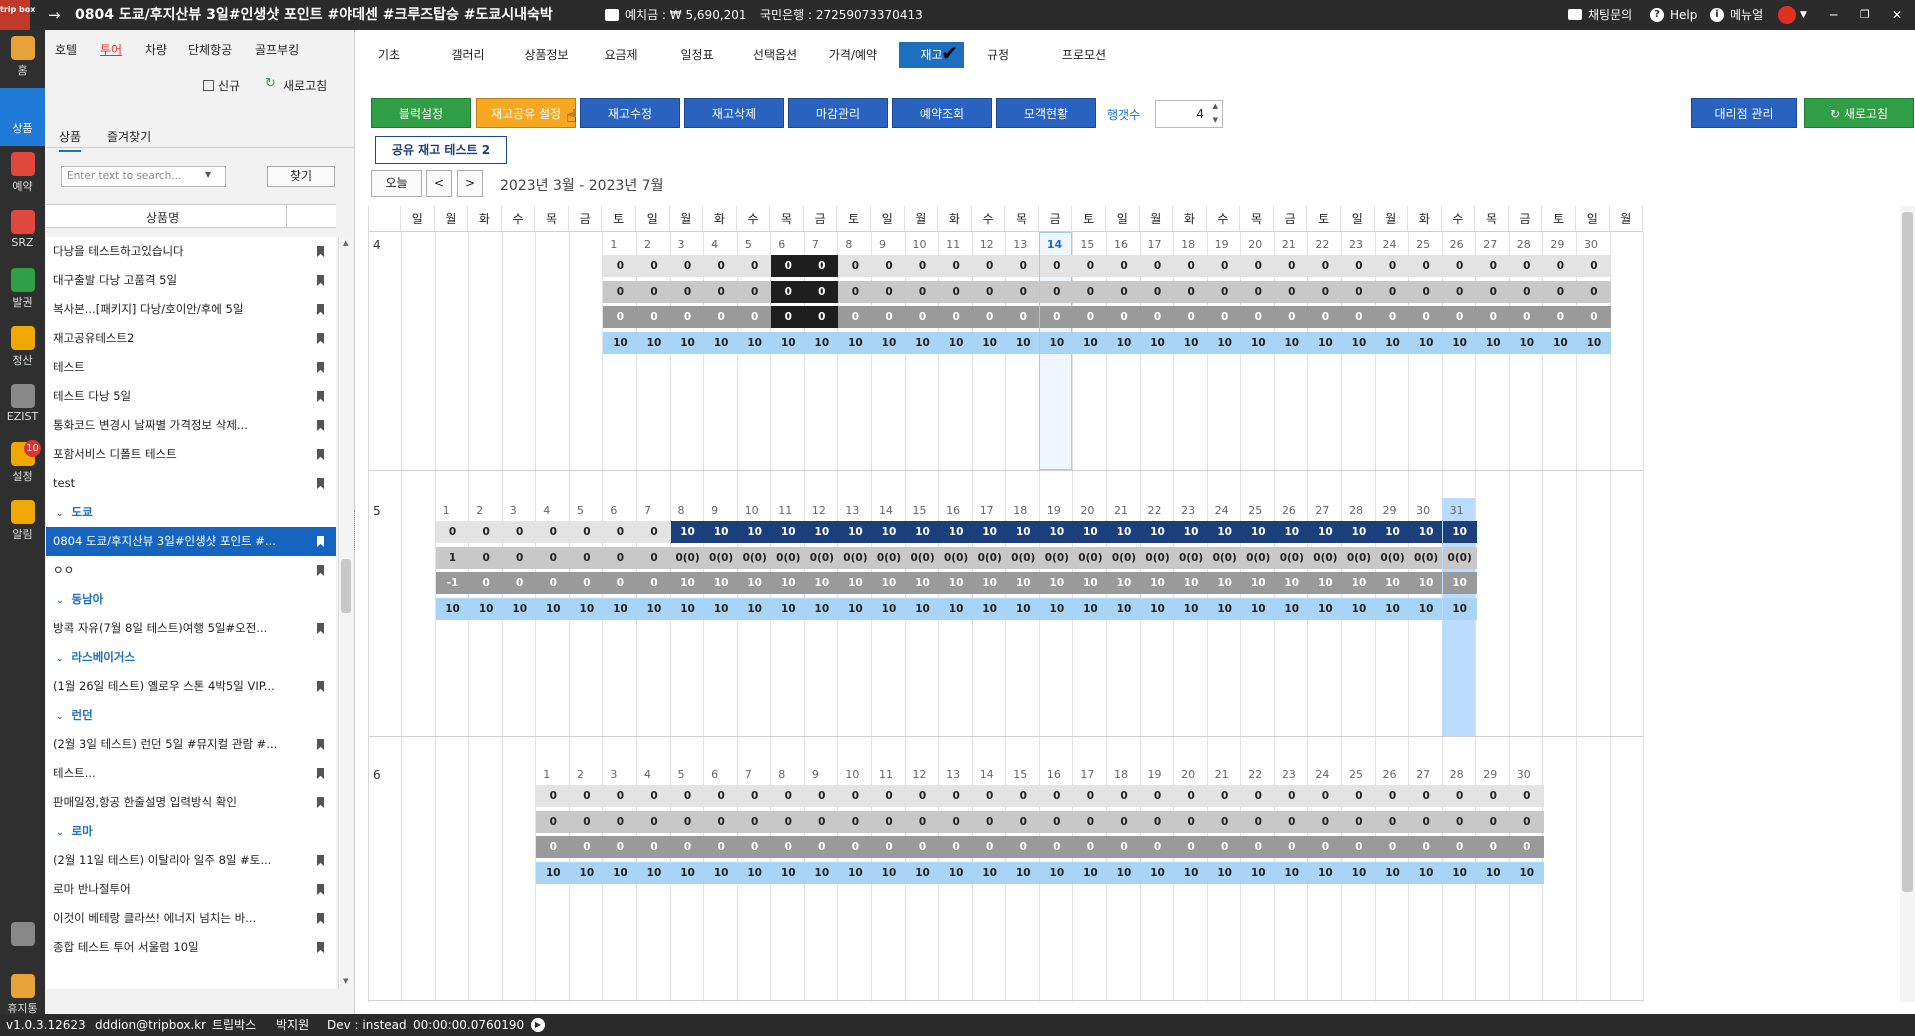  Describe the element at coordinates (345, 613) in the screenshot. I see `list-scrollbar: ▲ ▼` at that location.